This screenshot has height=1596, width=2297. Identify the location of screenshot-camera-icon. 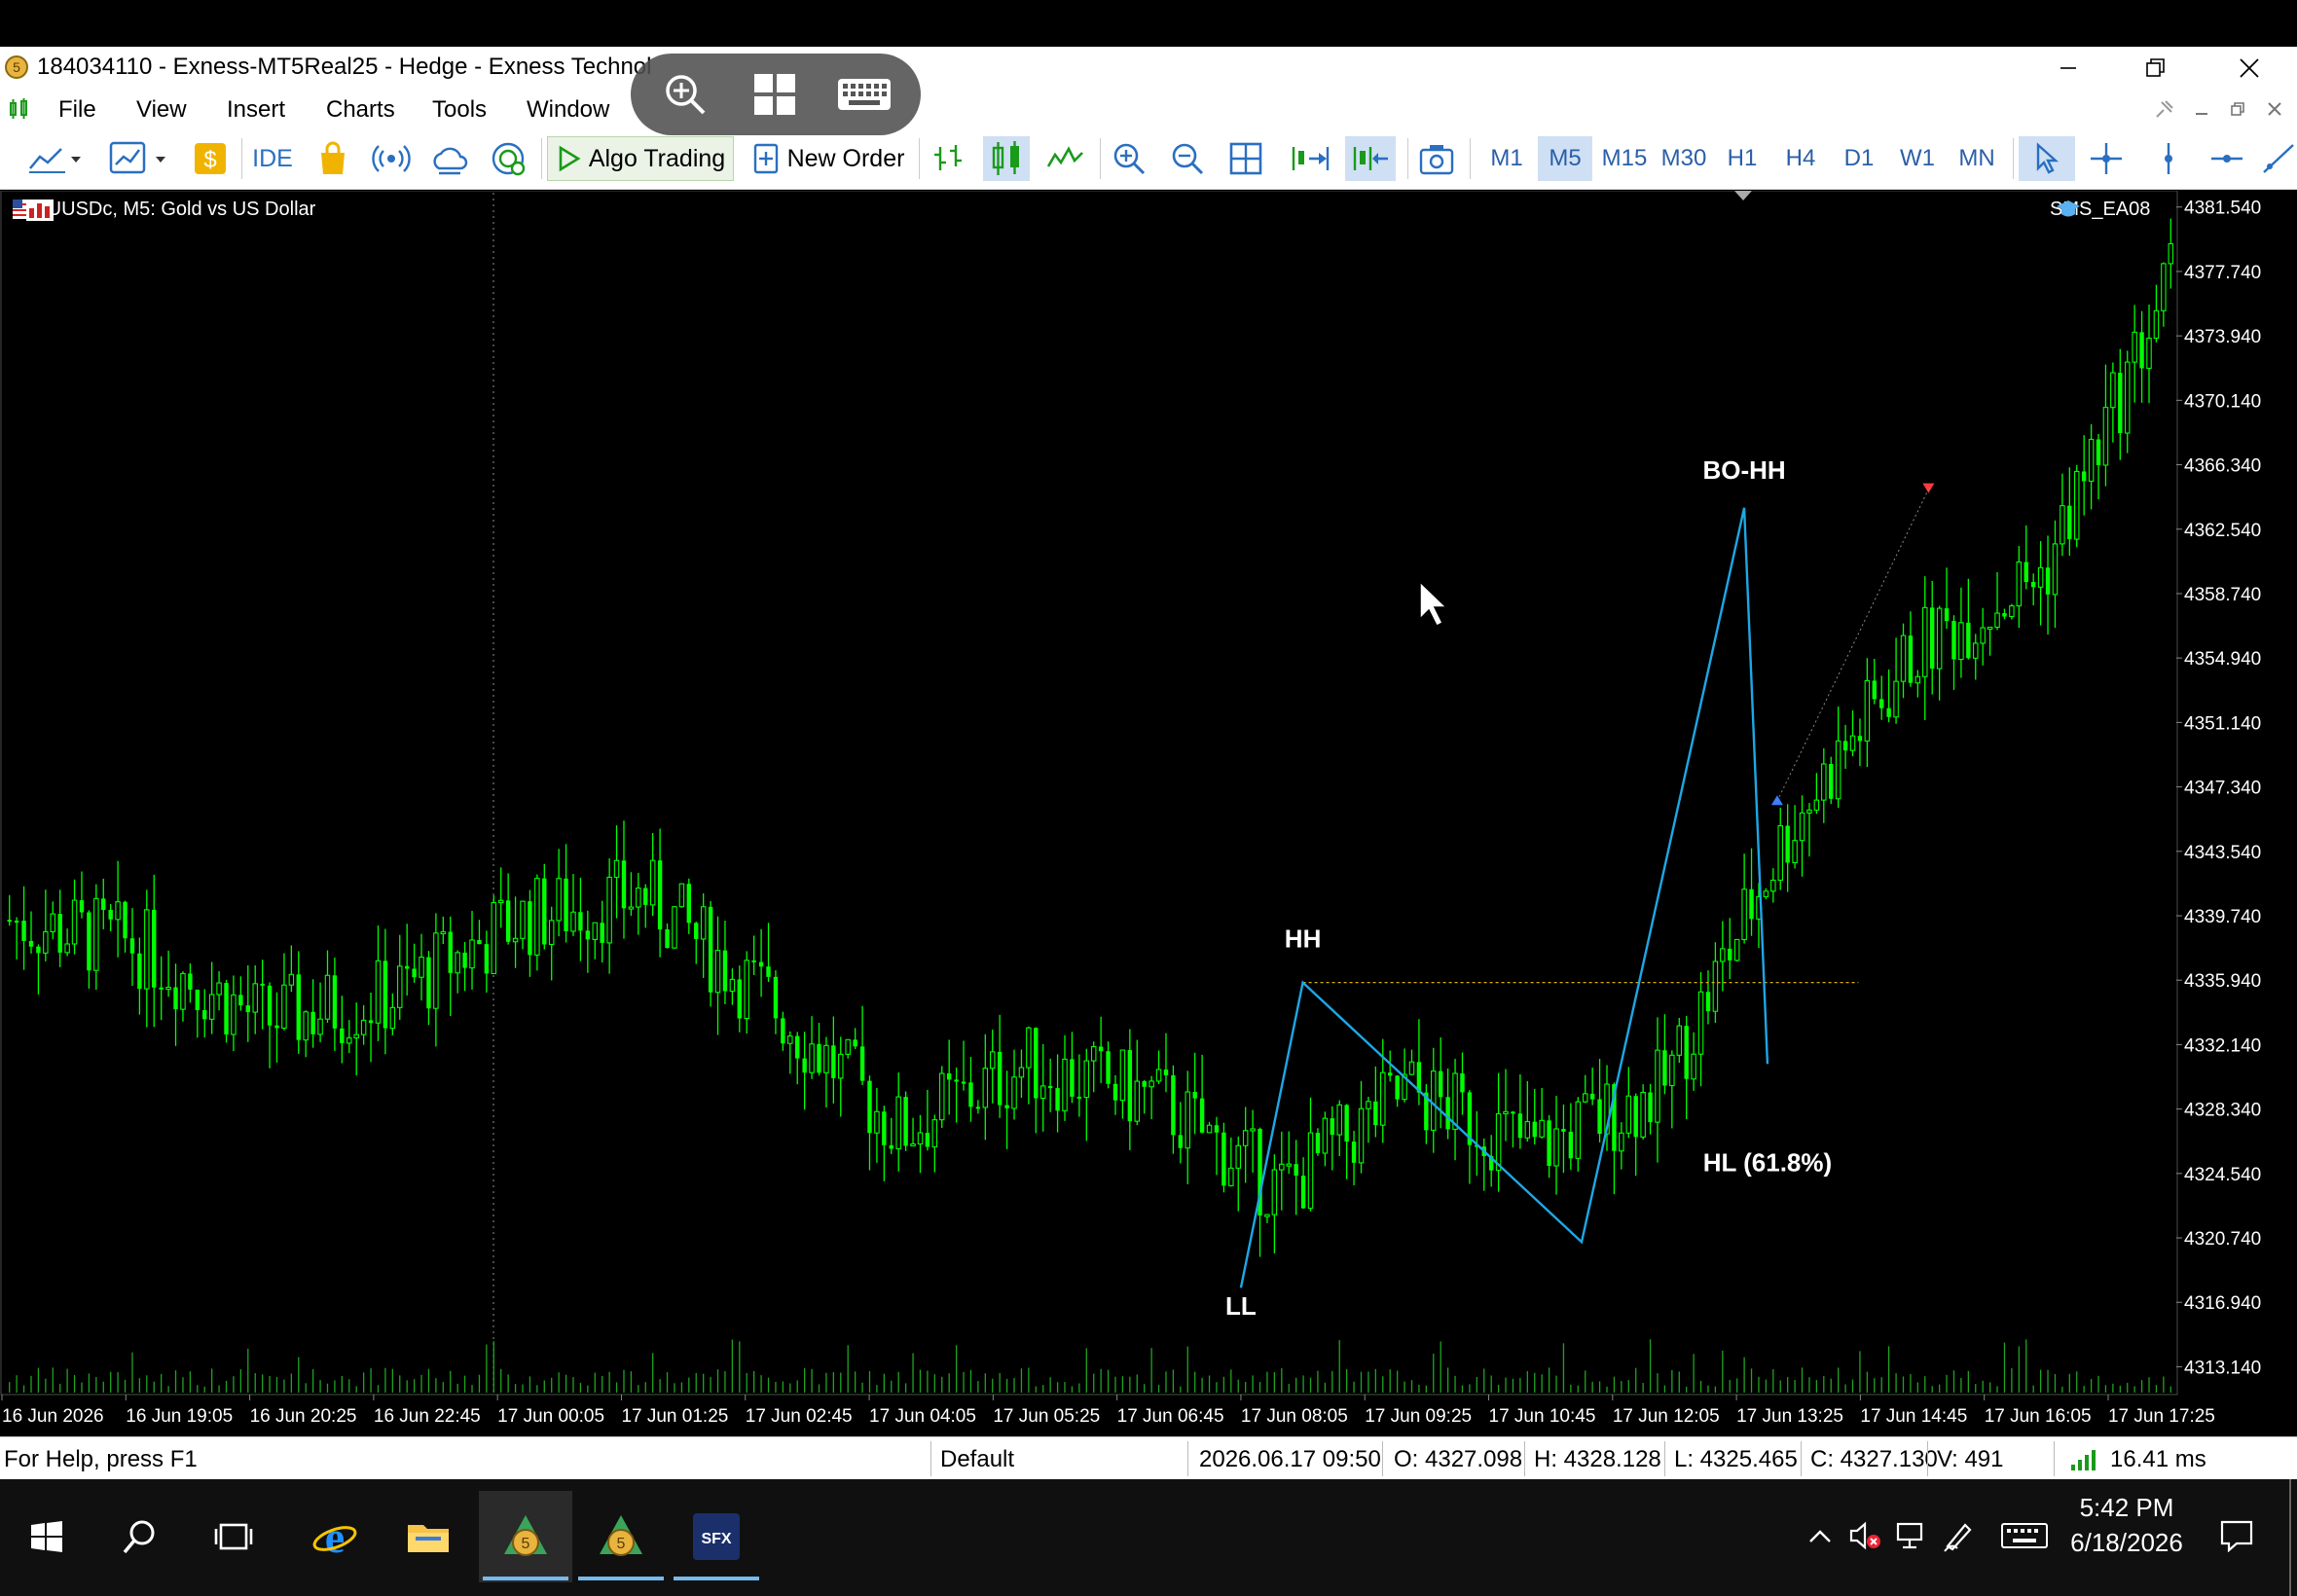
(1436, 159).